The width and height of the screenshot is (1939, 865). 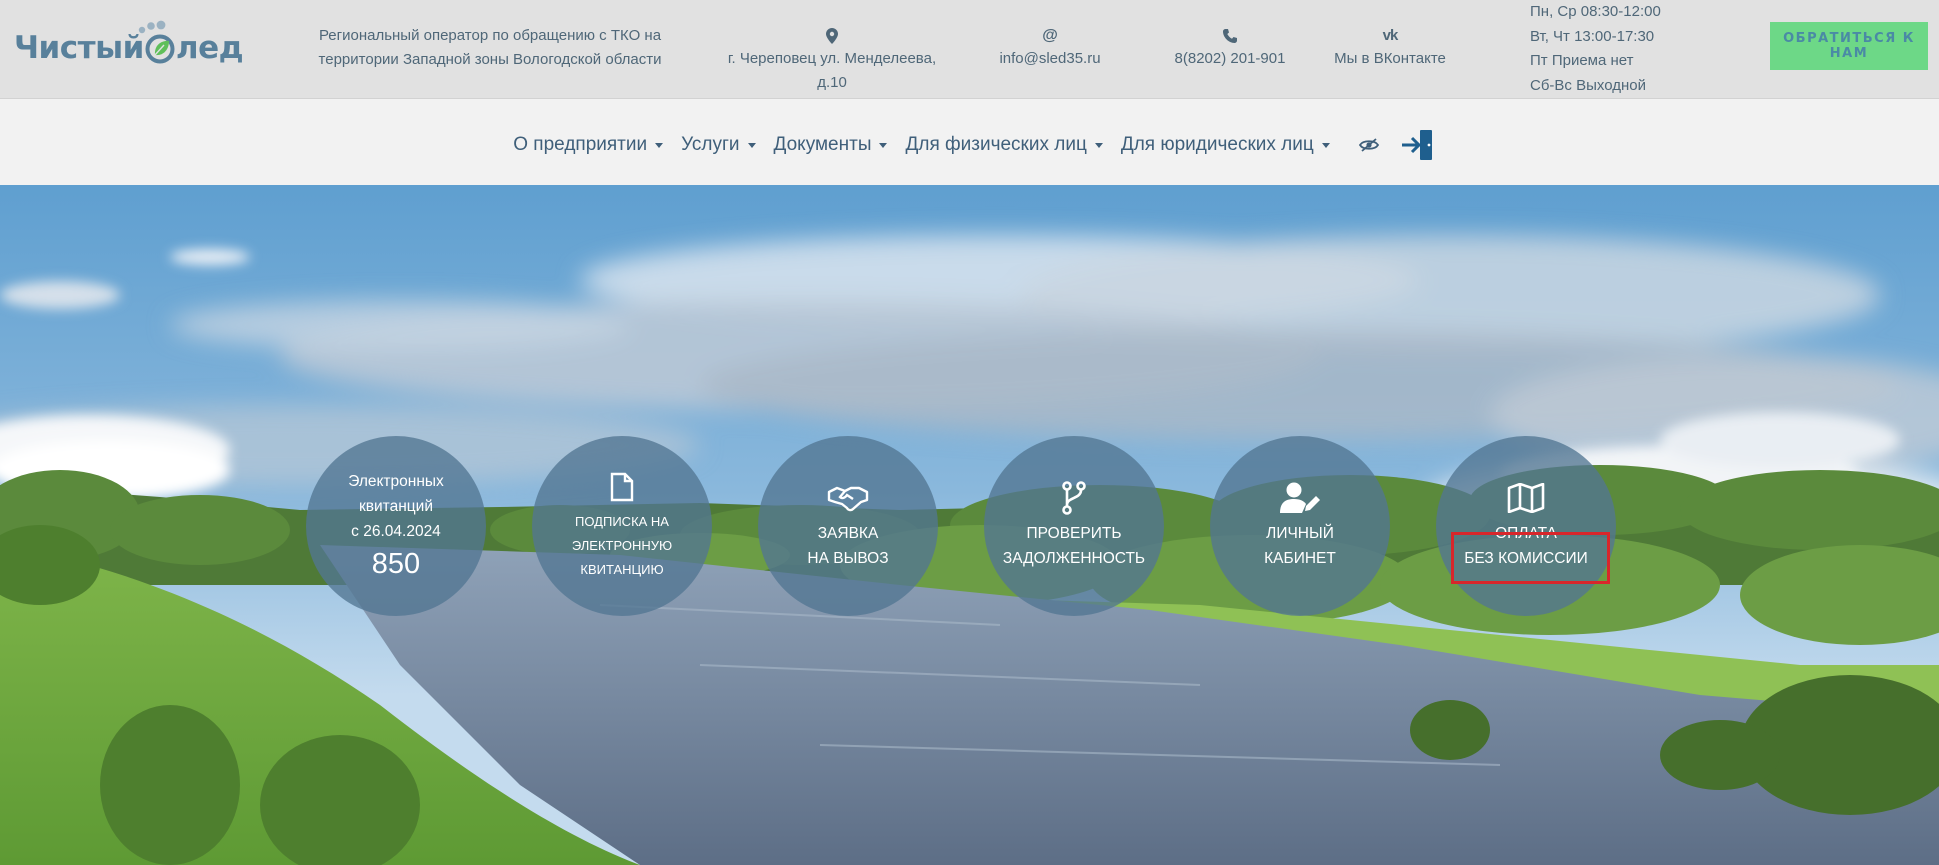 I want to click on login-door-icon, so click(x=1418, y=145).